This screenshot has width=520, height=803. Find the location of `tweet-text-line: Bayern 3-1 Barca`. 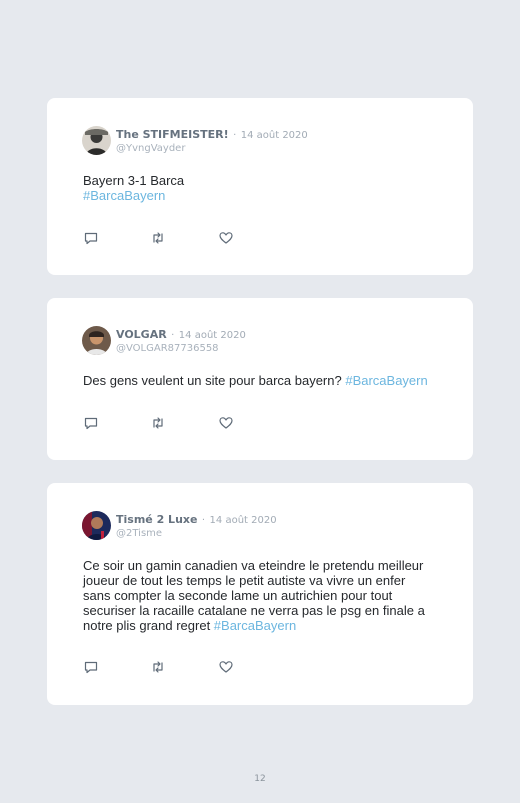

tweet-text-line: Bayern 3-1 Barca is located at coordinates (134, 180).